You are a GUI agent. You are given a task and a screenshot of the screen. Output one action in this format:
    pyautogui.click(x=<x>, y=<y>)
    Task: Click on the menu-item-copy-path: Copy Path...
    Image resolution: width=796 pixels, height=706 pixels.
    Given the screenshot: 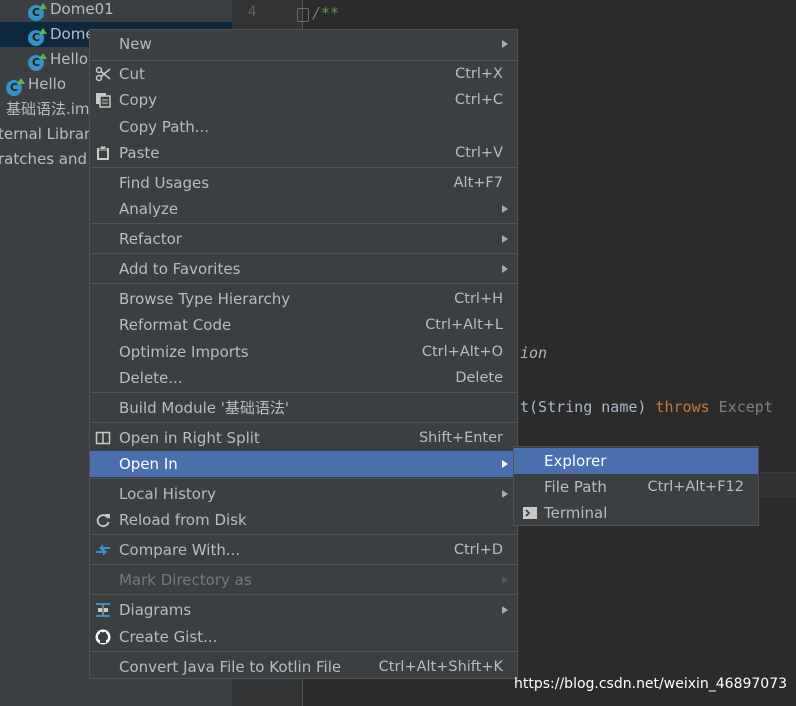 What is the action you would take?
    pyautogui.click(x=303, y=127)
    